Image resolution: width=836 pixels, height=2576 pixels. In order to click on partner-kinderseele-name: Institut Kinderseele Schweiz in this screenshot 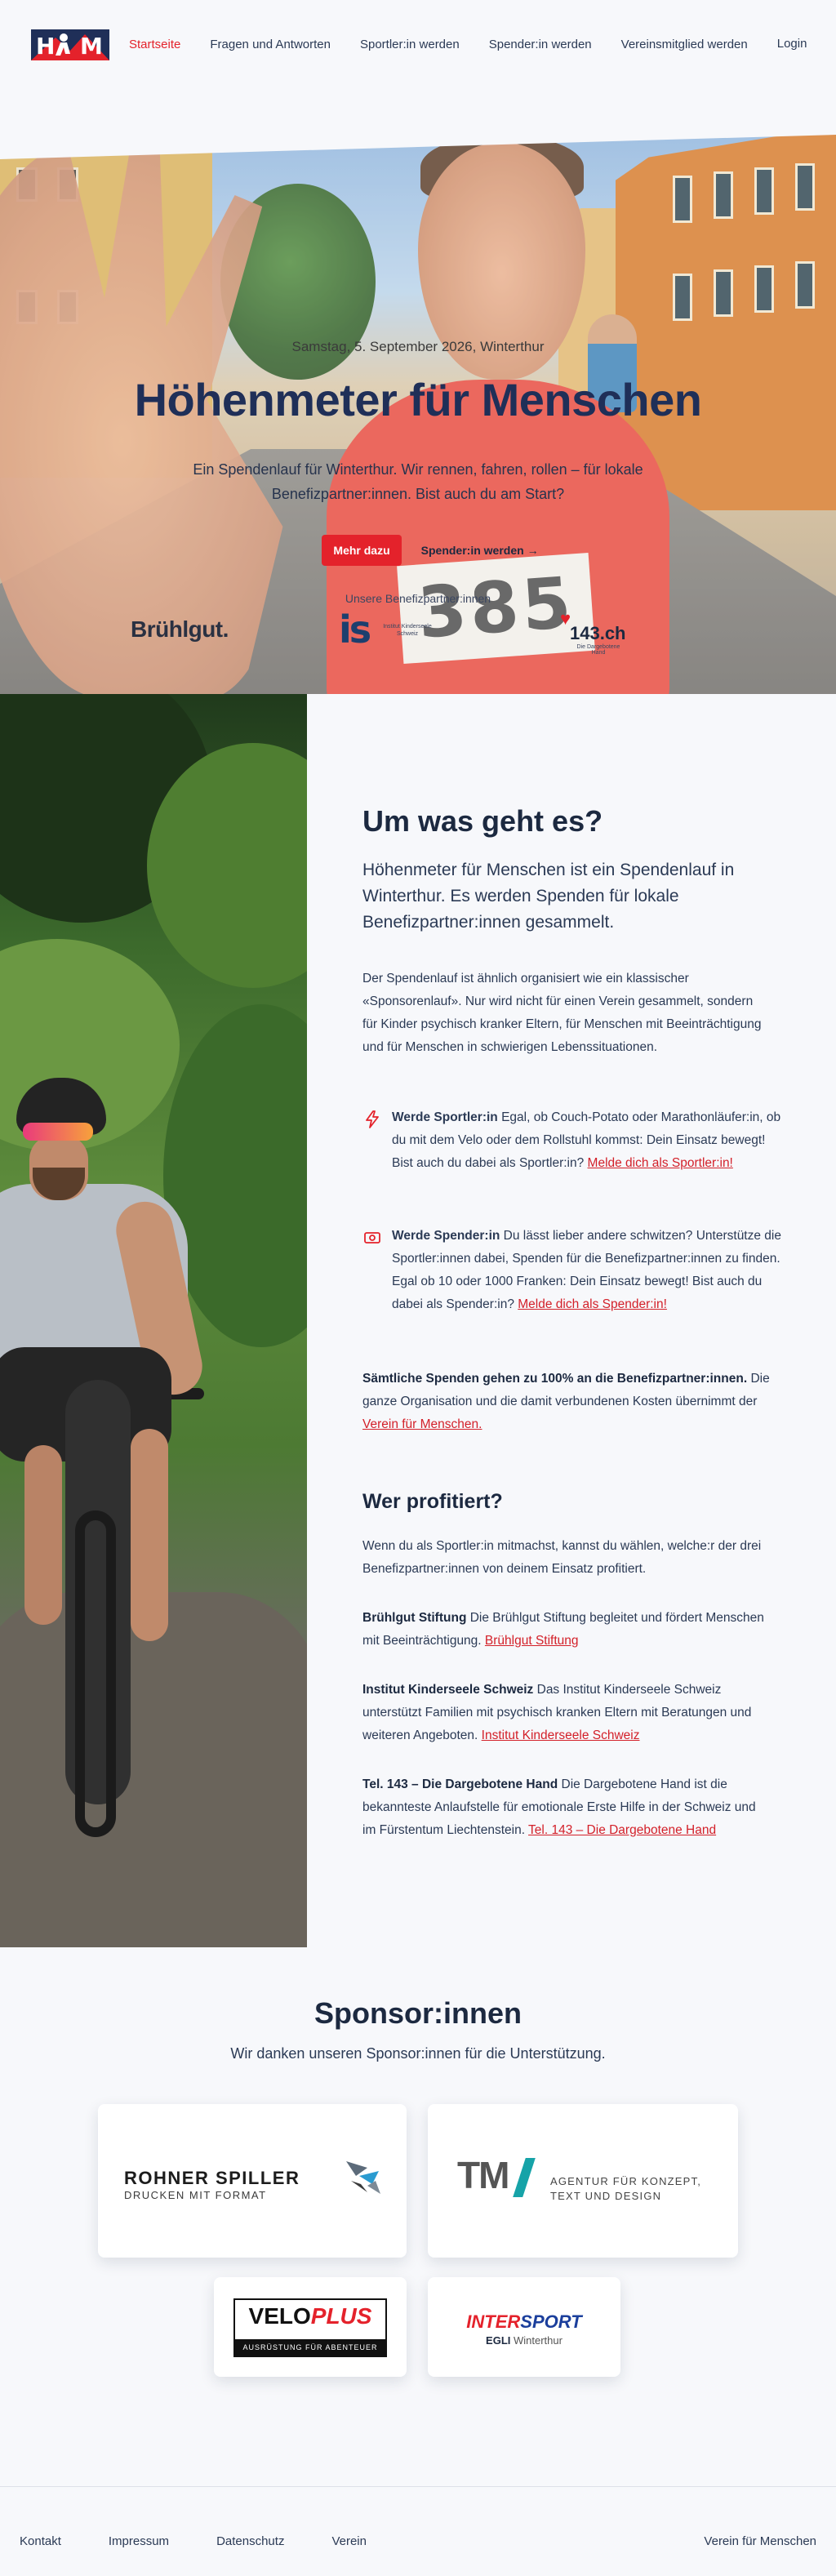, I will do `click(448, 1690)`.